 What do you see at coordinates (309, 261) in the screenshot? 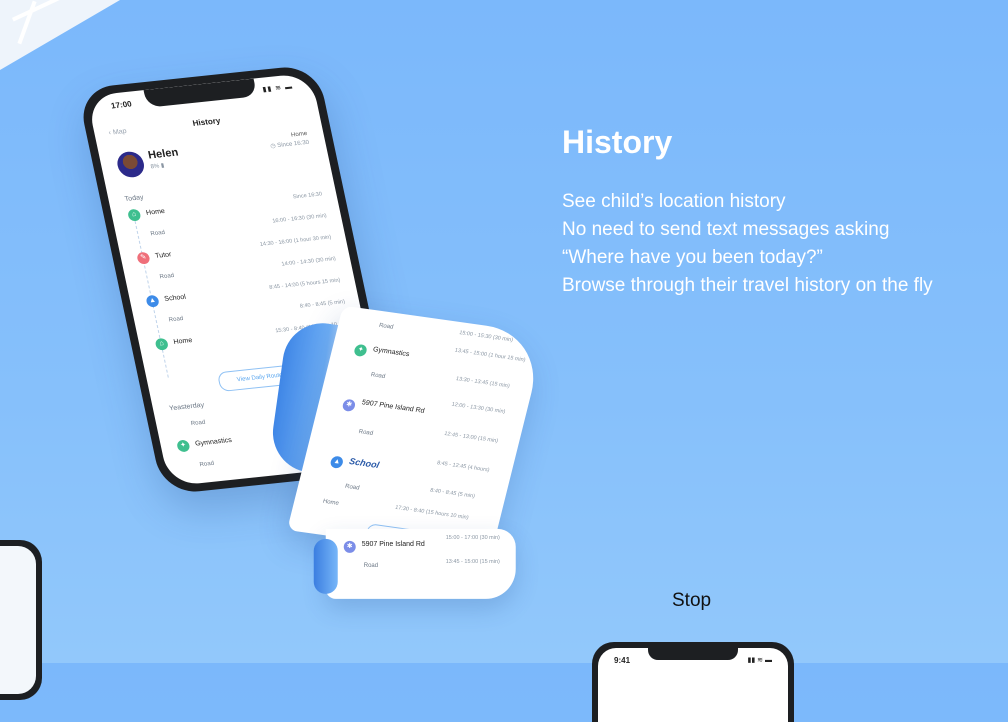
I see `row-time: 14:00 - 14:30 (30 min)` at bounding box center [309, 261].